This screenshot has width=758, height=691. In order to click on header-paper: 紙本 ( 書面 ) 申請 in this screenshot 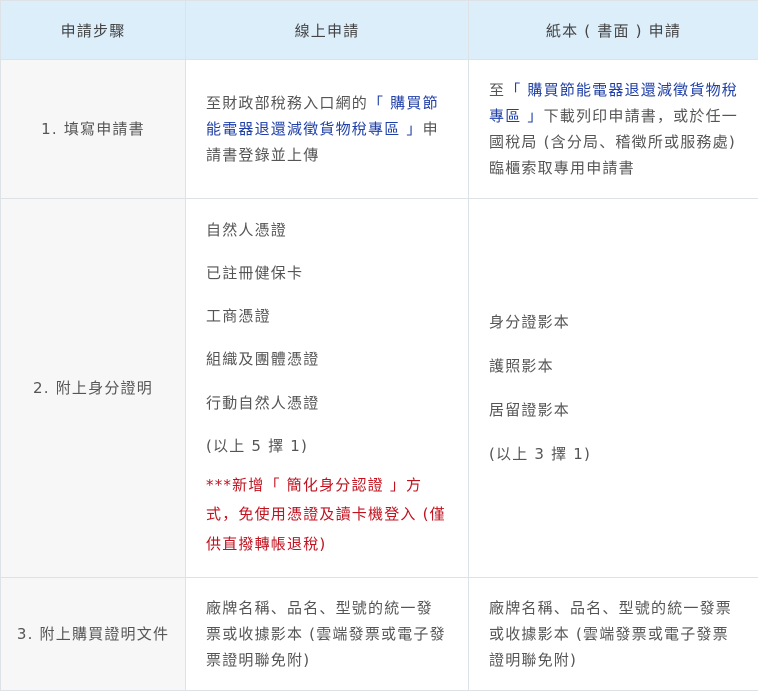, I will do `click(613, 30)`.